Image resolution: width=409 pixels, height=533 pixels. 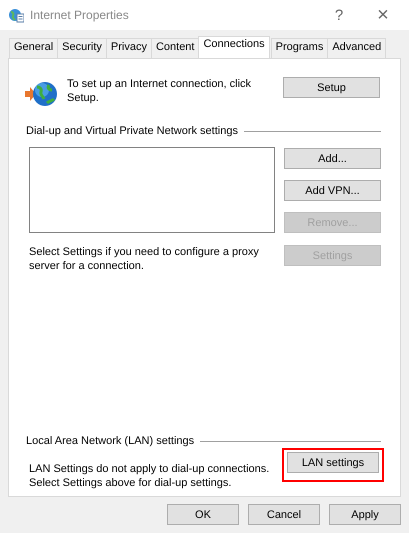 I want to click on button: Setup, so click(x=331, y=87).